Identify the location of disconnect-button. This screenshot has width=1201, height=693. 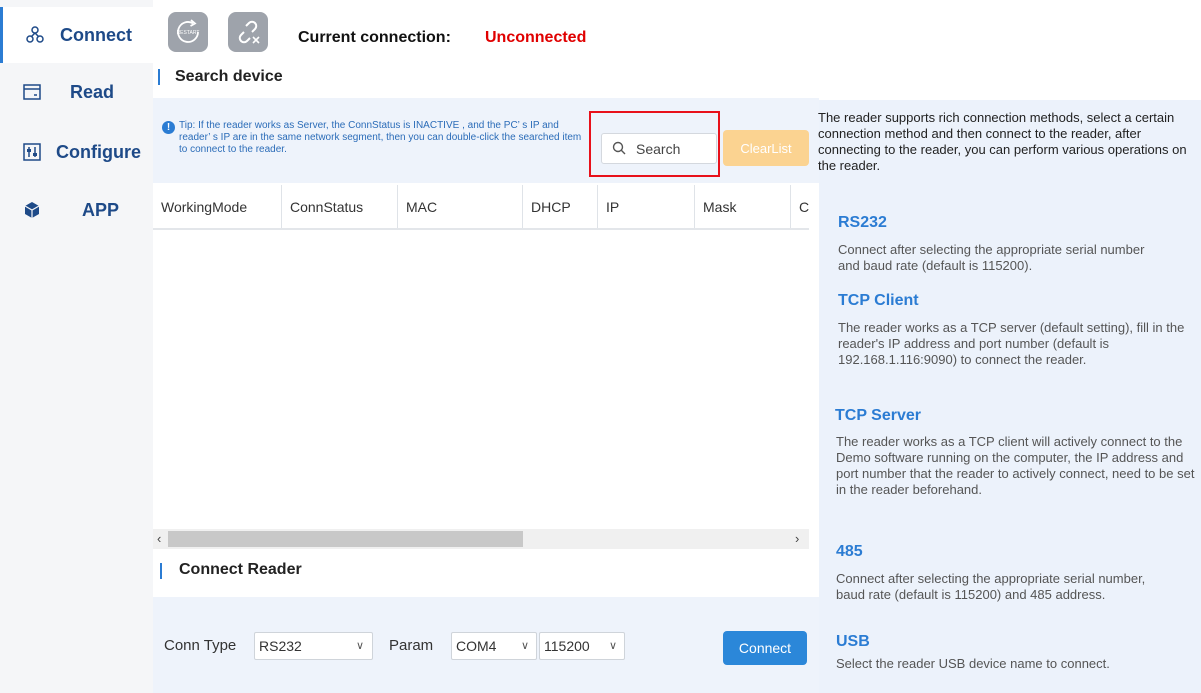
(248, 32).